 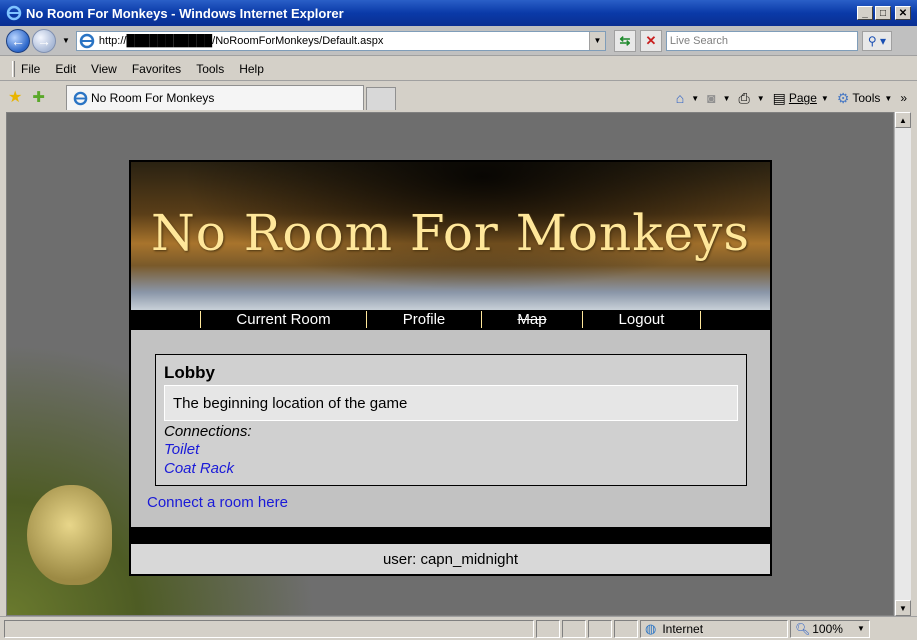 I want to click on refresh-button: ⇆, so click(x=624, y=40).